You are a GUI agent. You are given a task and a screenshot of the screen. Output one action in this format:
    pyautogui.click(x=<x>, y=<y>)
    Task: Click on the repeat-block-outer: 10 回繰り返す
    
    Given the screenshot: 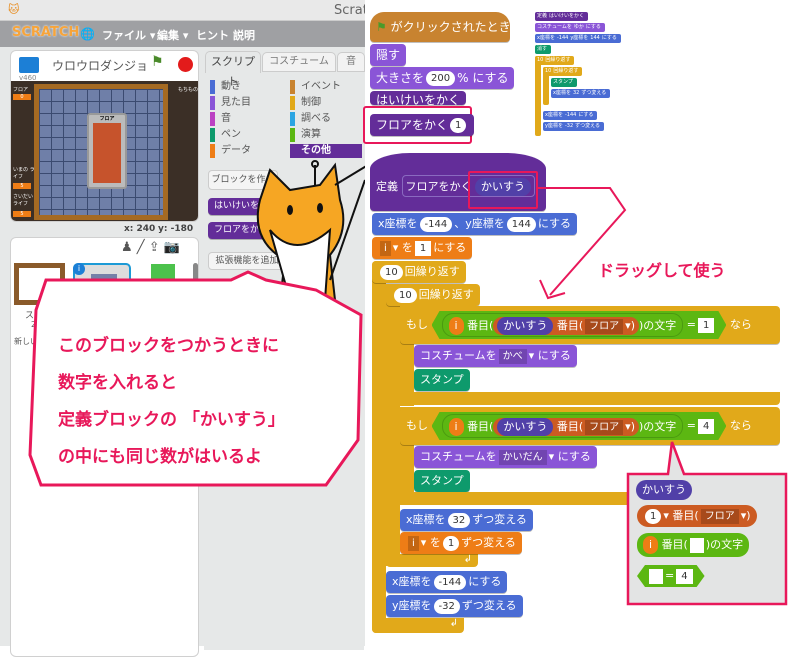 What is the action you would take?
    pyautogui.click(x=419, y=272)
    